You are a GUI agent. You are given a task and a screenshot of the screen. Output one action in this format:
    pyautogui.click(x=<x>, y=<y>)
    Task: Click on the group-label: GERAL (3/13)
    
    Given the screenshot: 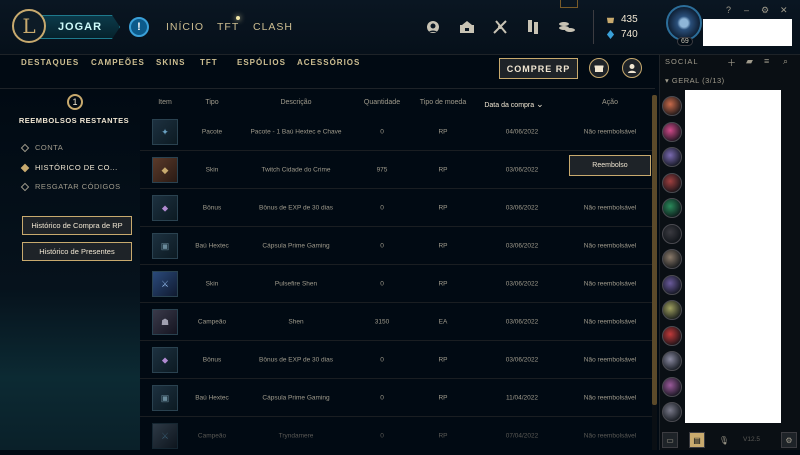 What is the action you would take?
    pyautogui.click(x=698, y=80)
    